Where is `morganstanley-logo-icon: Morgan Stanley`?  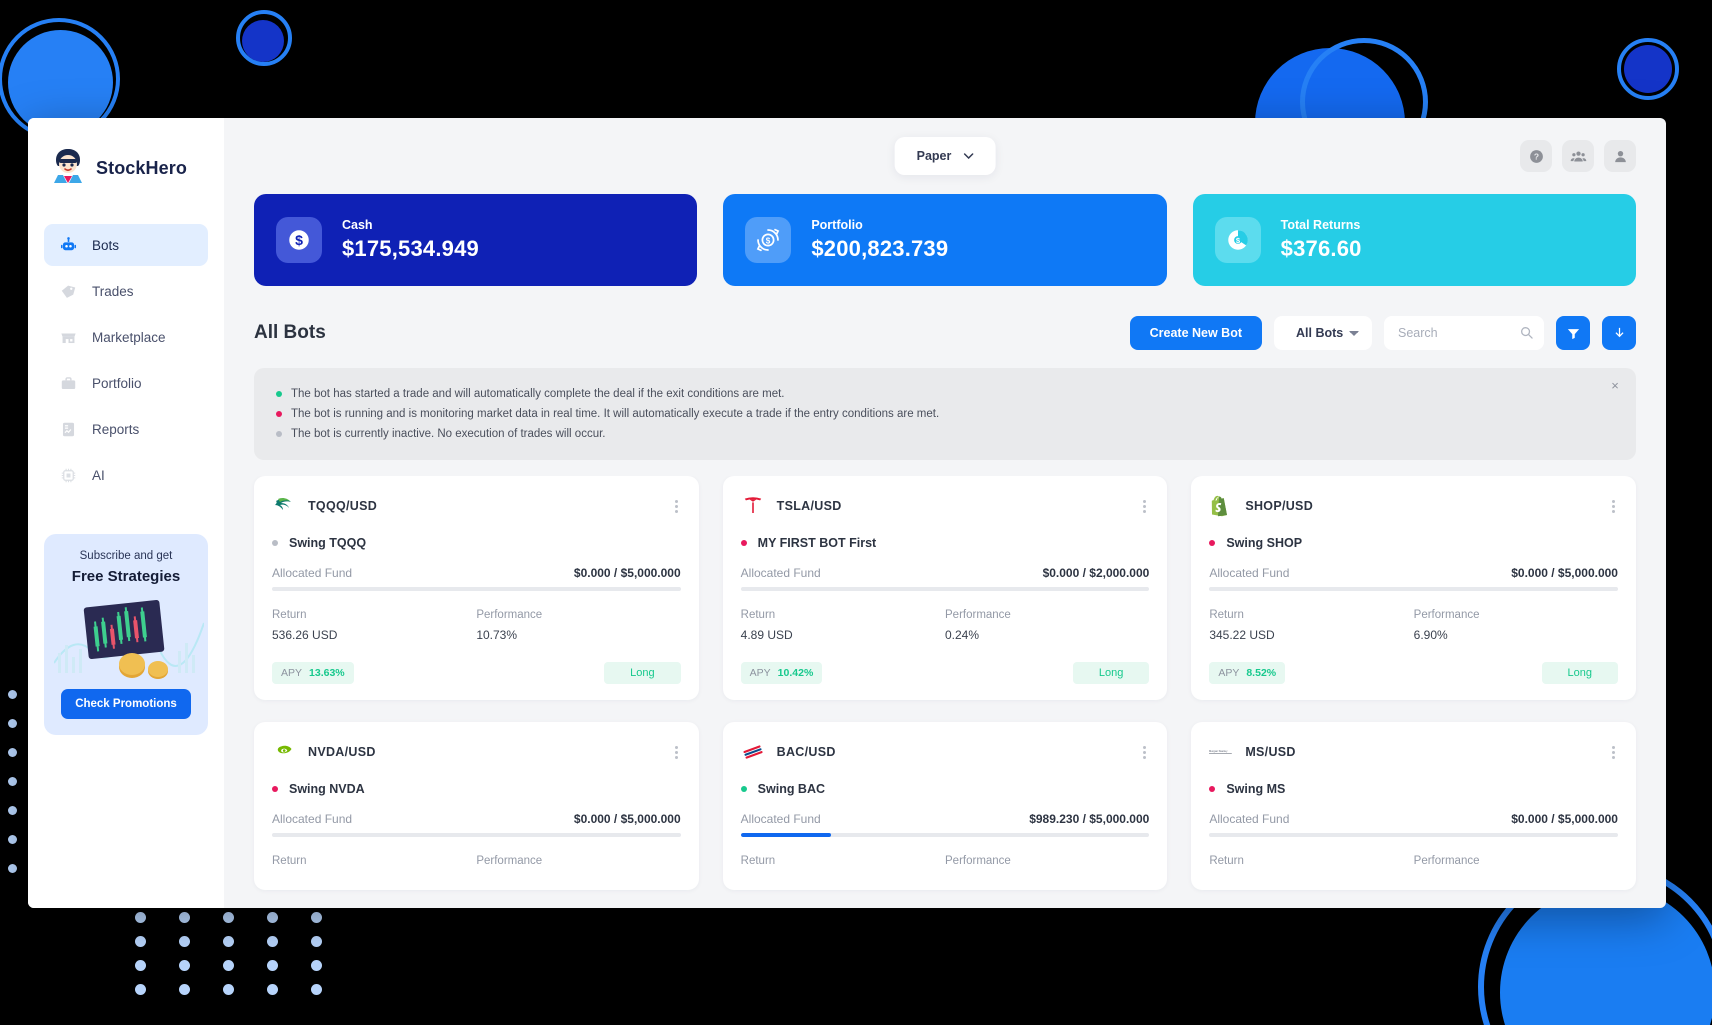
morganstanley-logo-icon: Morgan Stanley is located at coordinates (1221, 752).